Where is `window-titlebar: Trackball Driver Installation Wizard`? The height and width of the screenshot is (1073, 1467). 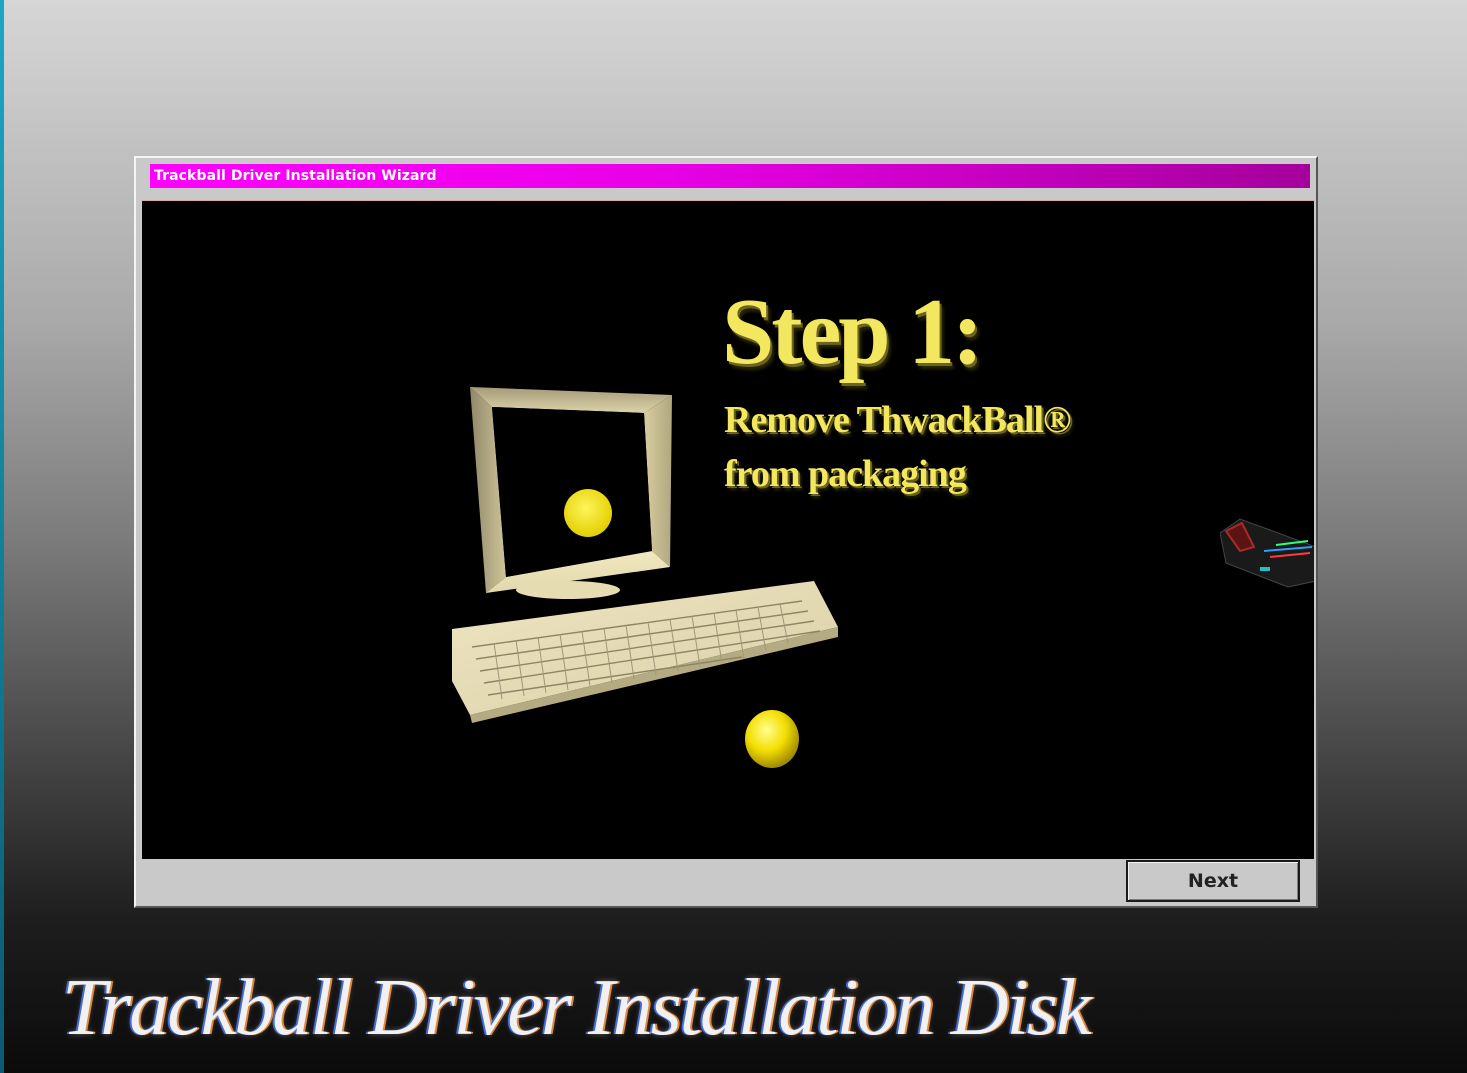
window-titlebar: Trackball Driver Installation Wizard is located at coordinates (730, 176).